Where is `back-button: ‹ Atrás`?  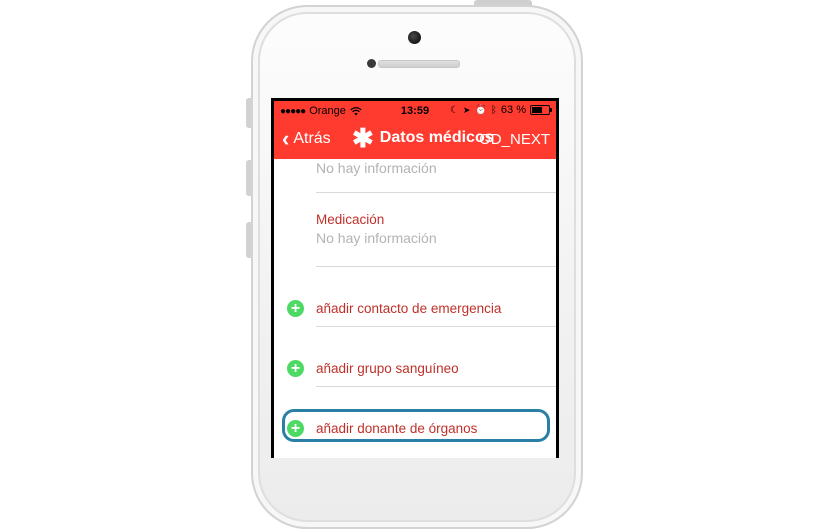 back-button: ‹ Atrás is located at coordinates (306, 138).